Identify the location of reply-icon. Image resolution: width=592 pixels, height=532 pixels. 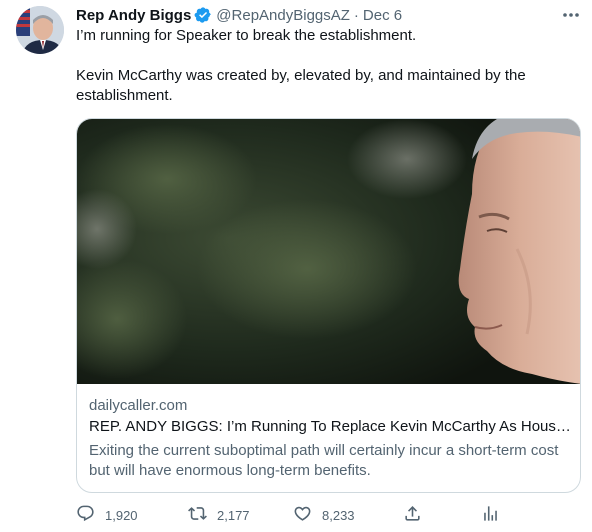
(85, 515).